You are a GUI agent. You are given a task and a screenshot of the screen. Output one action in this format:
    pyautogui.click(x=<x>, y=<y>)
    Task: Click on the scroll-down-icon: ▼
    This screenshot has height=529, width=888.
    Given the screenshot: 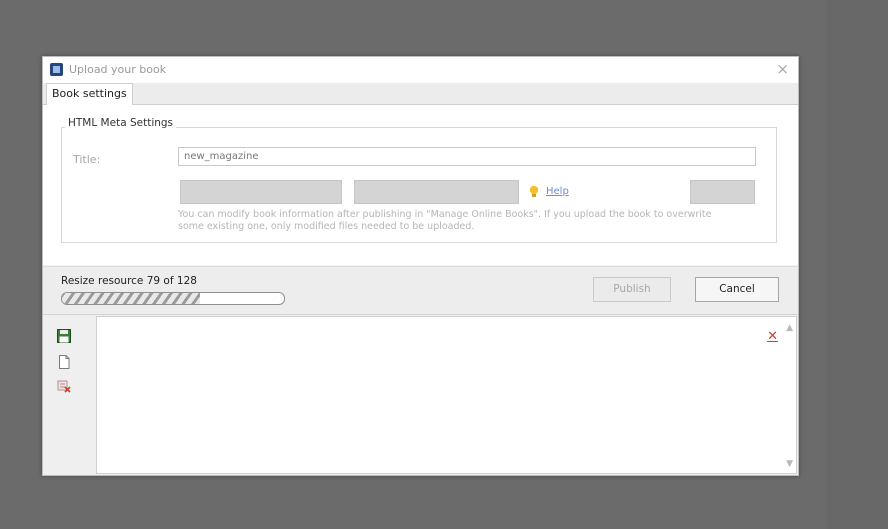 What is the action you would take?
    pyautogui.click(x=789, y=464)
    